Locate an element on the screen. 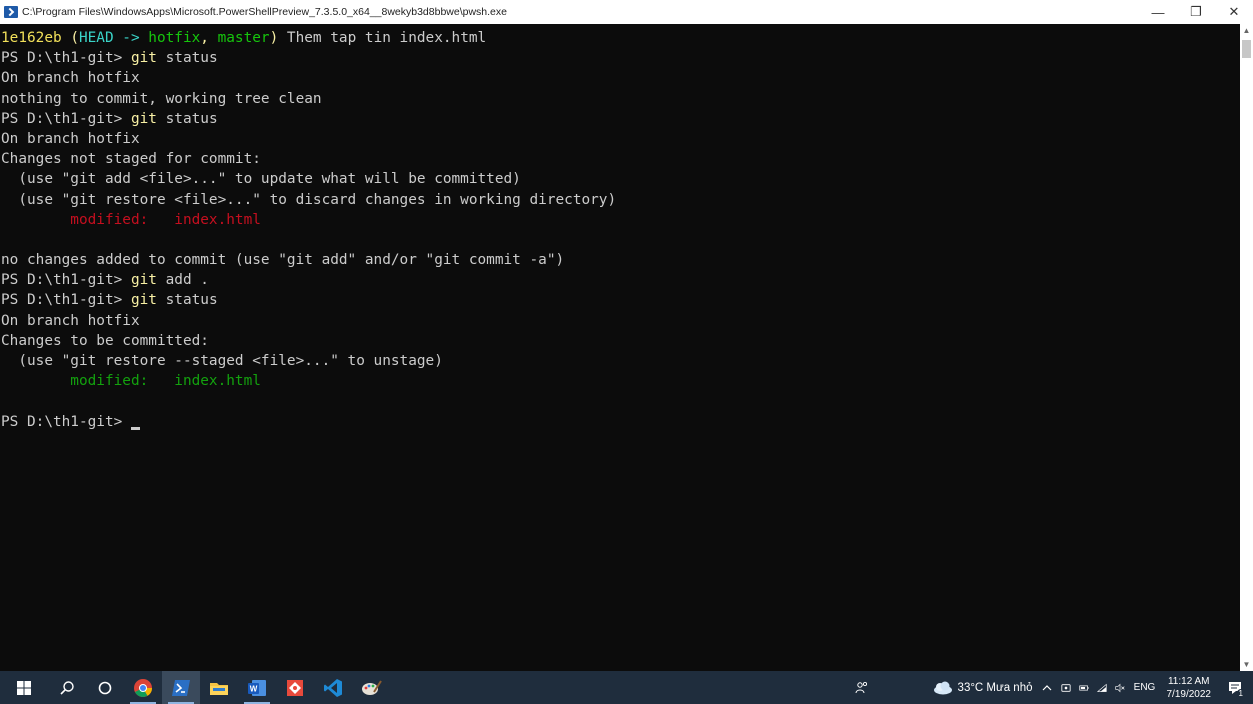 The height and width of the screenshot is (704, 1253). search-icon is located at coordinates (67, 687).